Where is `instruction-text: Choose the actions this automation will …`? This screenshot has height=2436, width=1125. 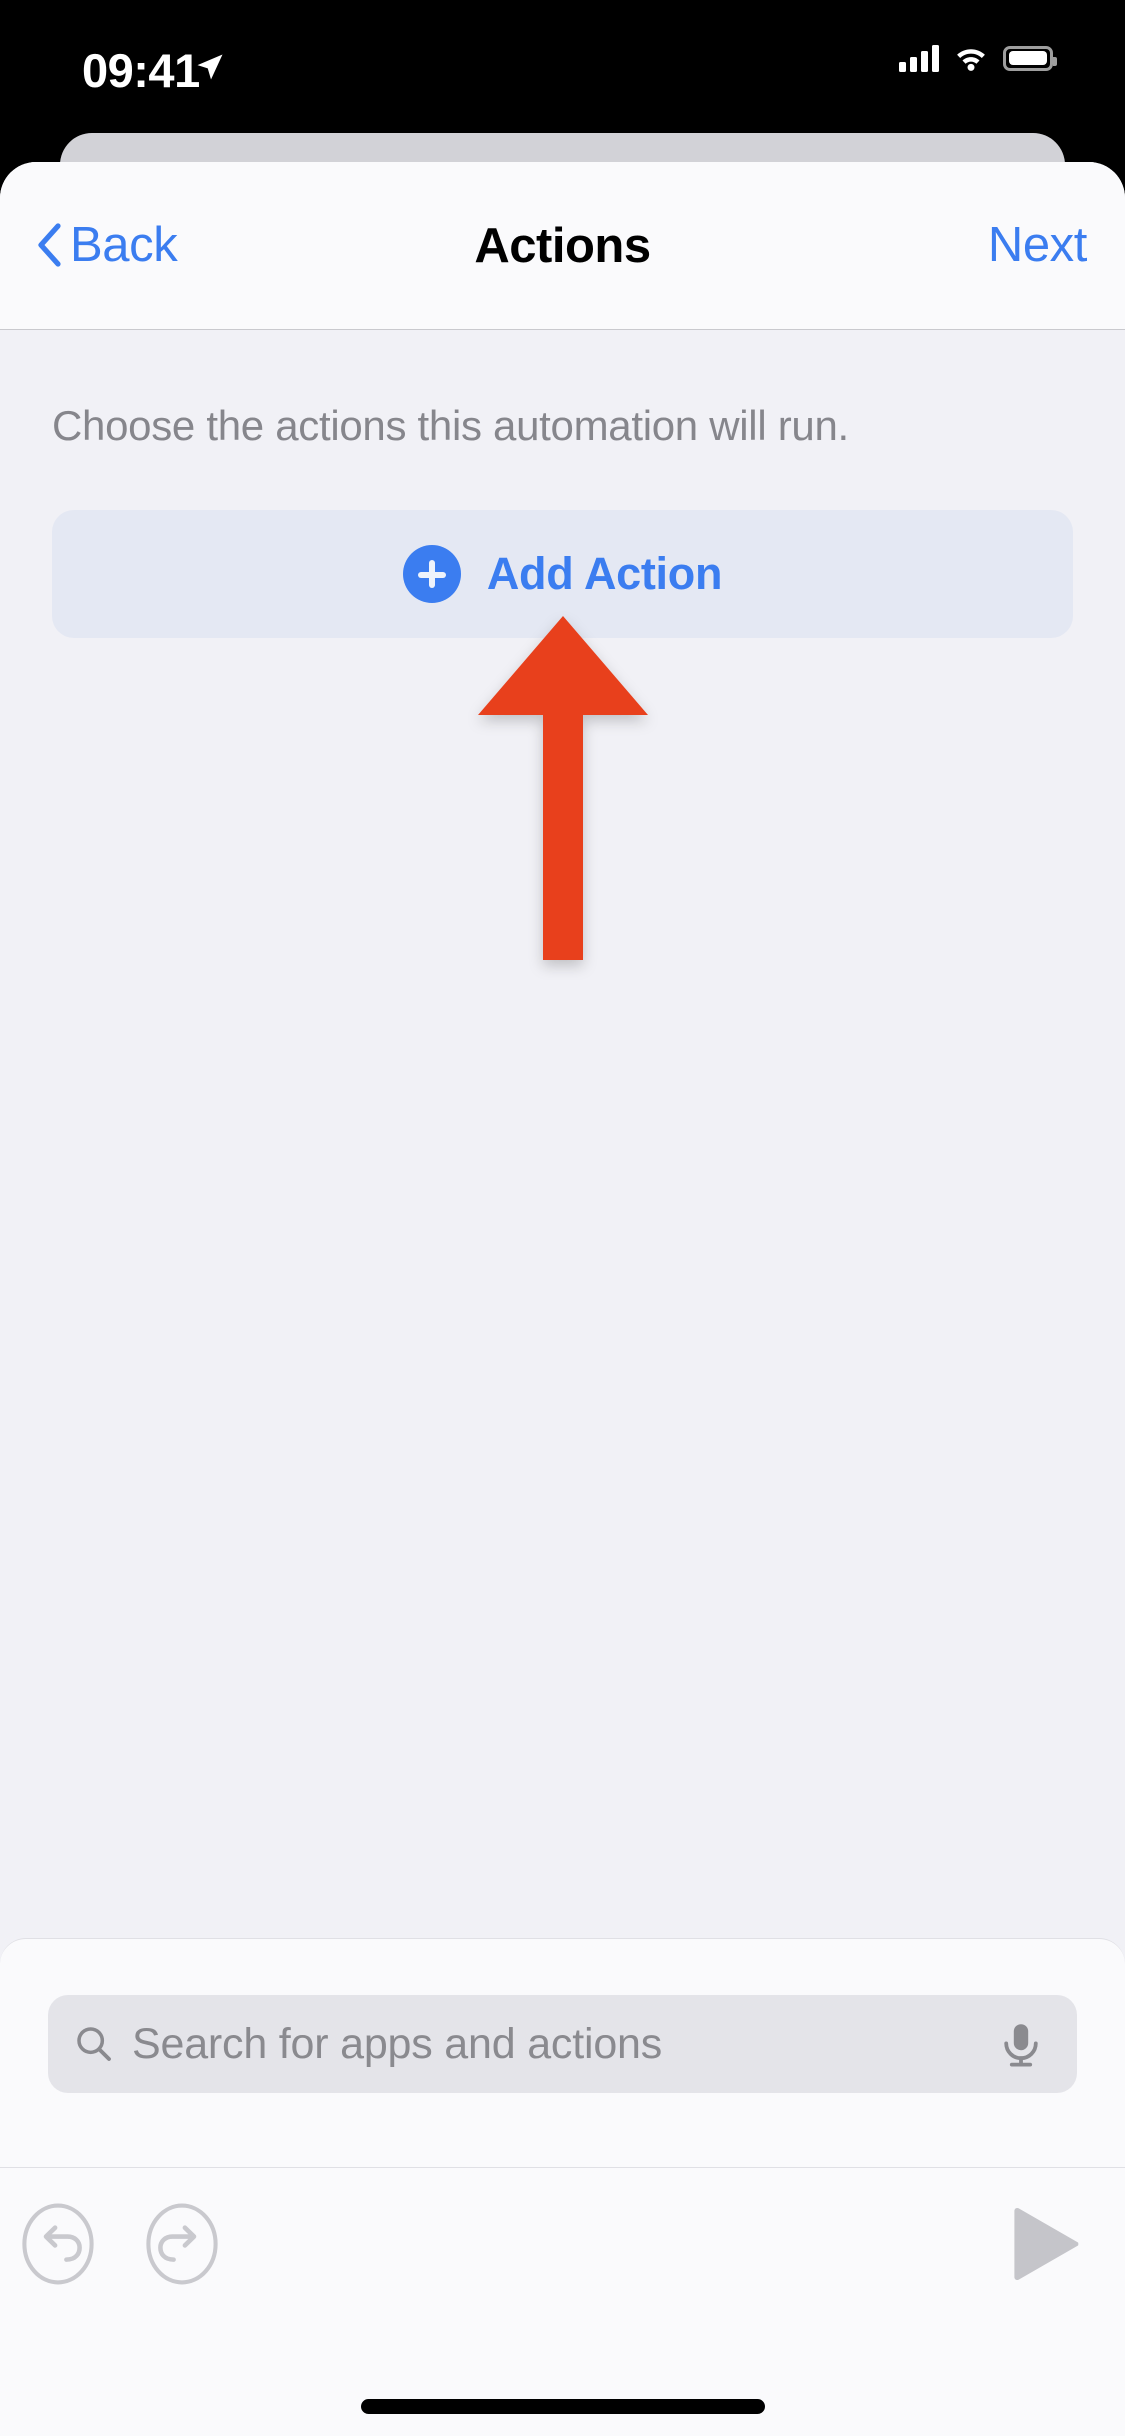 instruction-text: Choose the actions this automation will … is located at coordinates (450, 425).